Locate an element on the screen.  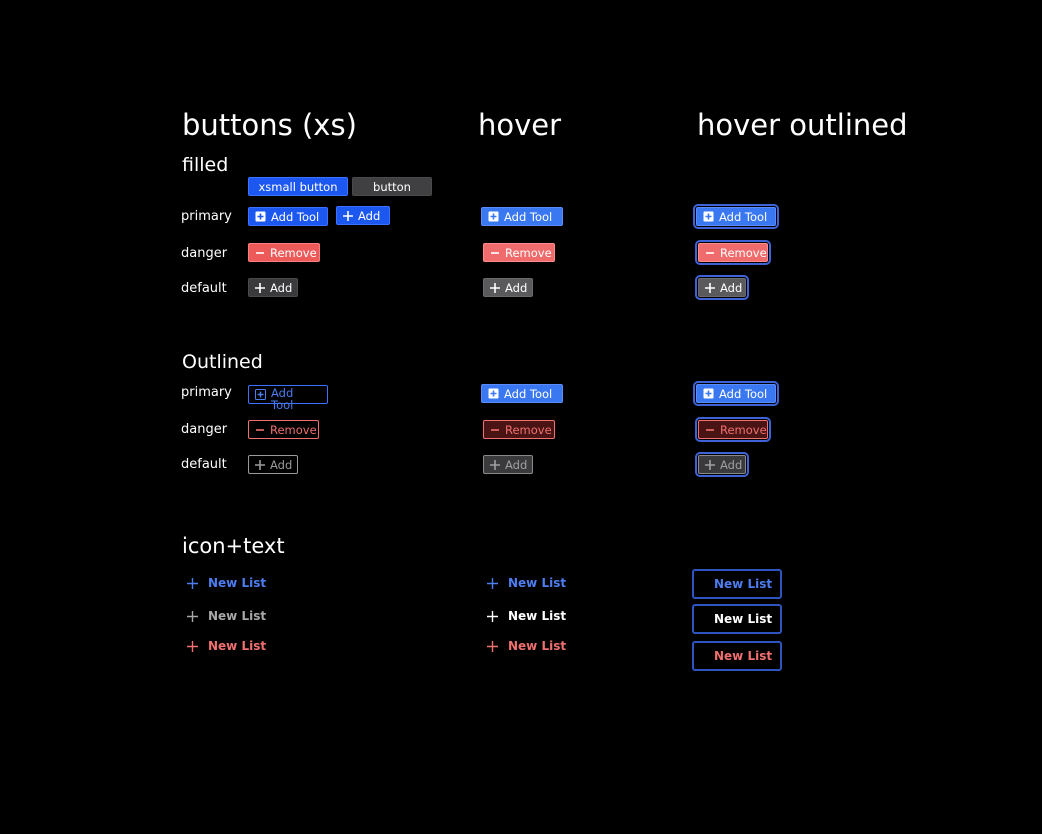
icon-text-hover-default-new-list-button: New List is located at coordinates (526, 616).